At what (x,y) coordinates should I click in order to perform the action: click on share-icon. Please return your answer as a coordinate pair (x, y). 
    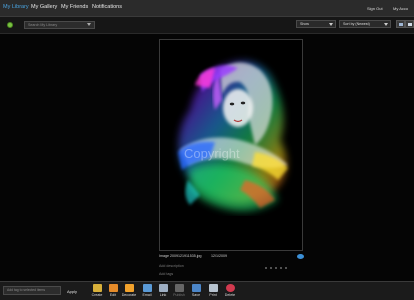
    Looking at the image, I should click on (300, 256).